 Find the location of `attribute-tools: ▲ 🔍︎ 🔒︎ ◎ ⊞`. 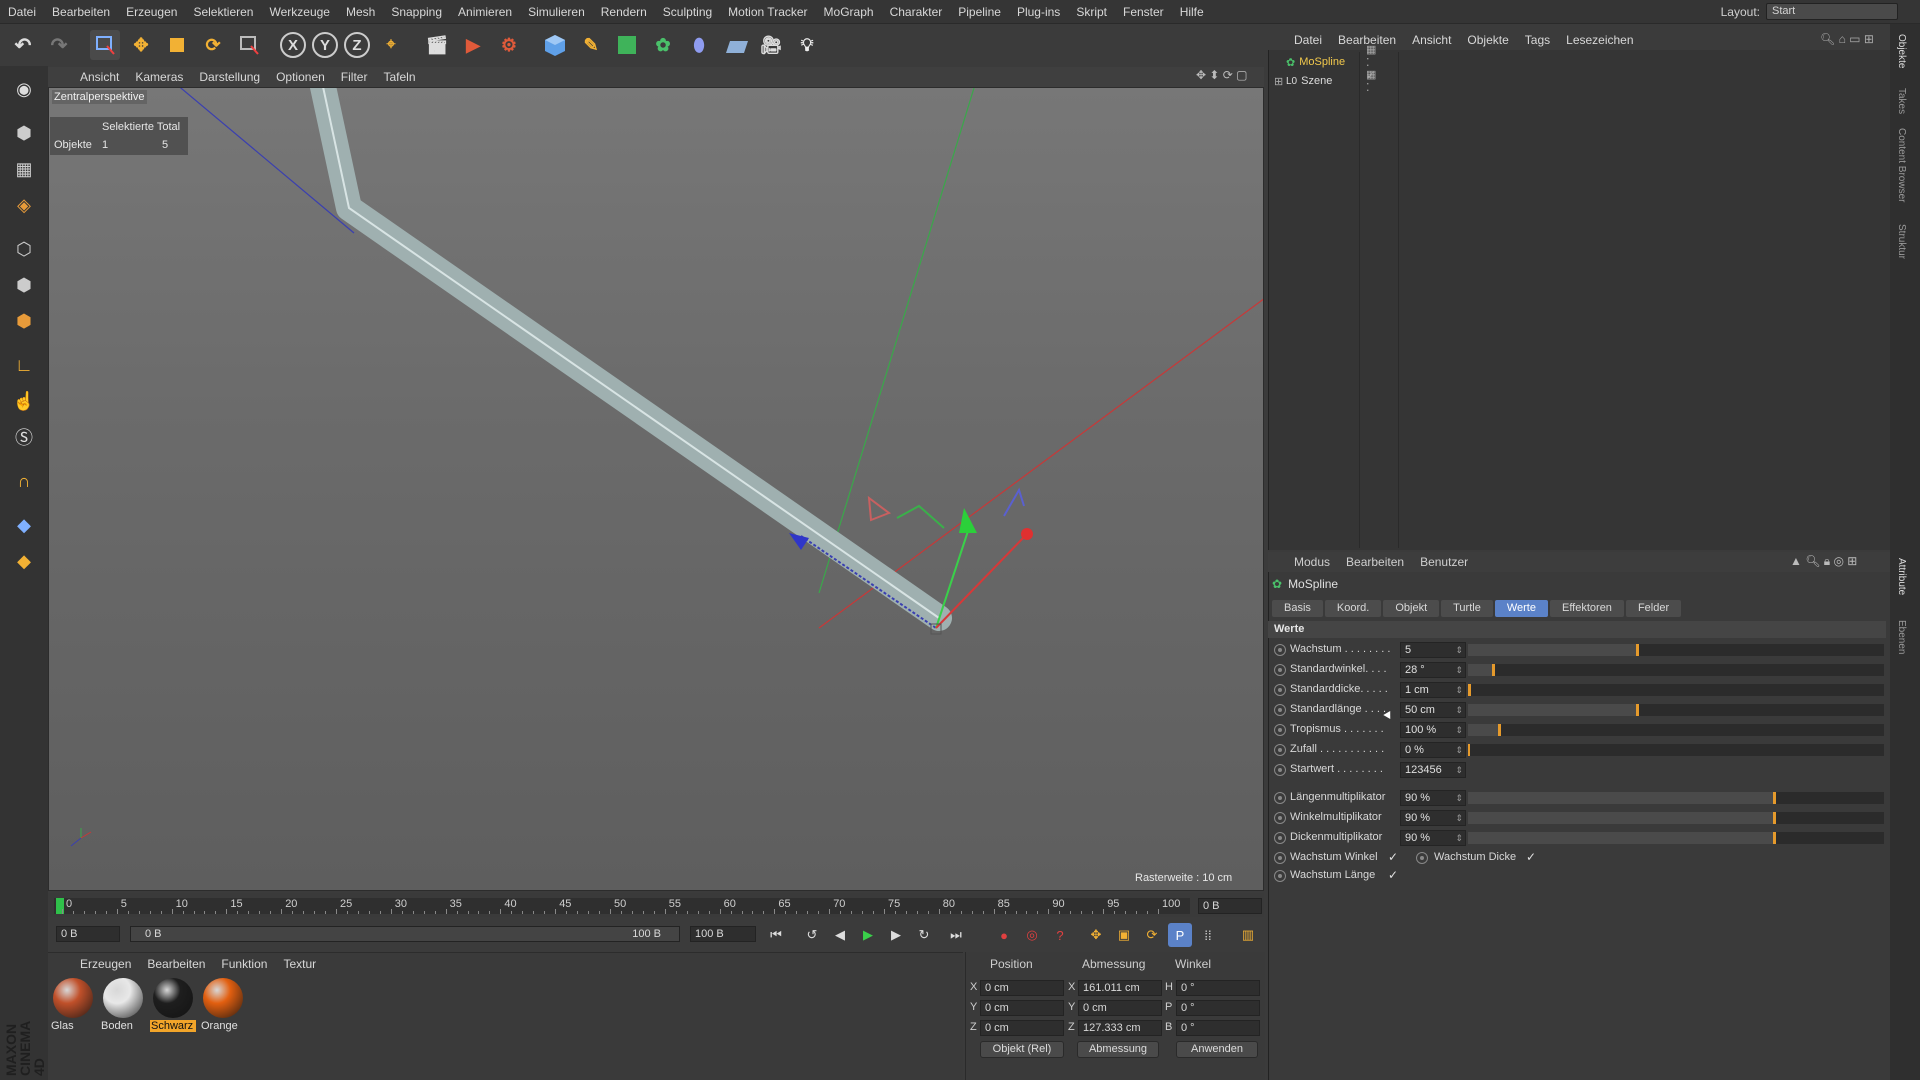

attribute-tools: ▲ 🔍︎ 🔒︎ ◎ ⊞ is located at coordinates (1823, 561).